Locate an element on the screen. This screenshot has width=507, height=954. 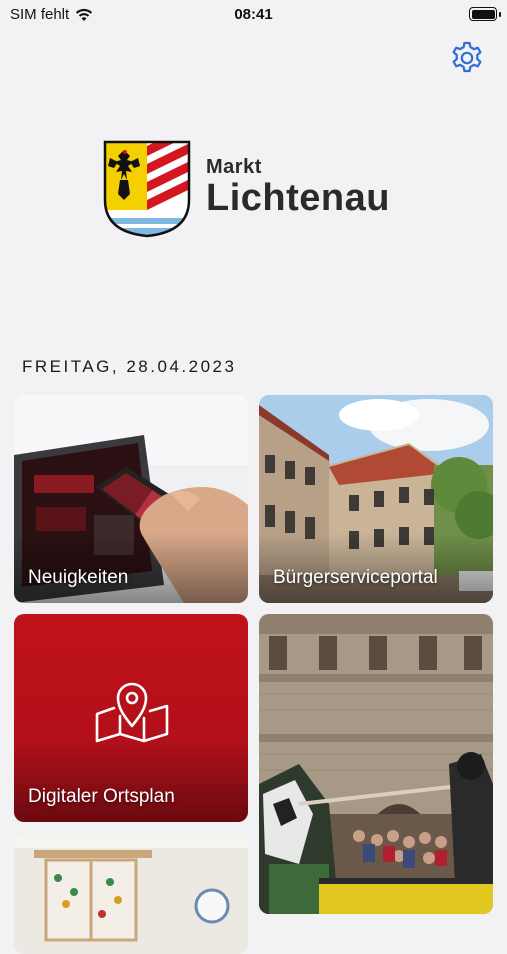
tile-event is located at coordinates (376, 764).